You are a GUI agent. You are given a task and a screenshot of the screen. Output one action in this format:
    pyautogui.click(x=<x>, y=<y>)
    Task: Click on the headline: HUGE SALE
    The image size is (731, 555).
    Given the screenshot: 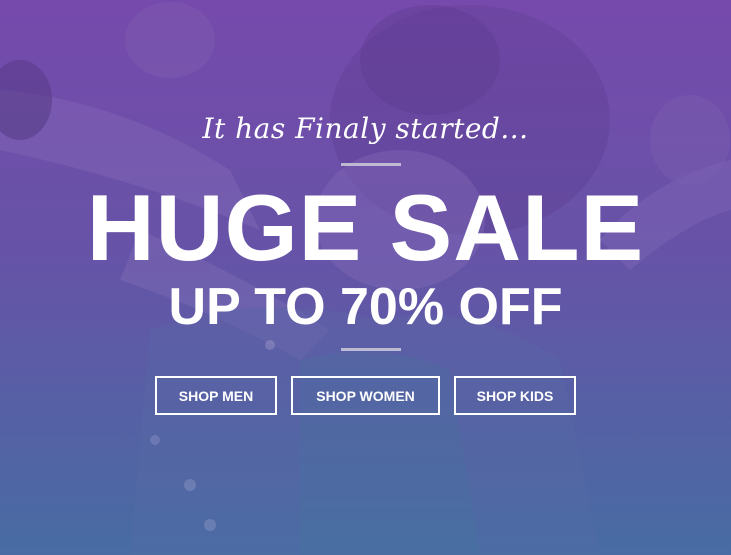 What is the action you would take?
    pyautogui.click(x=365, y=227)
    